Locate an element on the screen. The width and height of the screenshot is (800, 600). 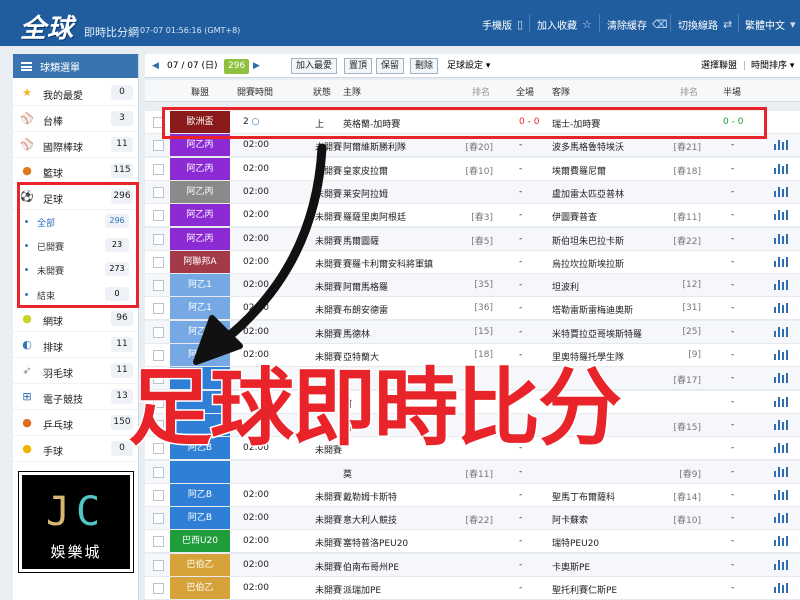
jc-monogram: JC is located at coordinates (76, 512).